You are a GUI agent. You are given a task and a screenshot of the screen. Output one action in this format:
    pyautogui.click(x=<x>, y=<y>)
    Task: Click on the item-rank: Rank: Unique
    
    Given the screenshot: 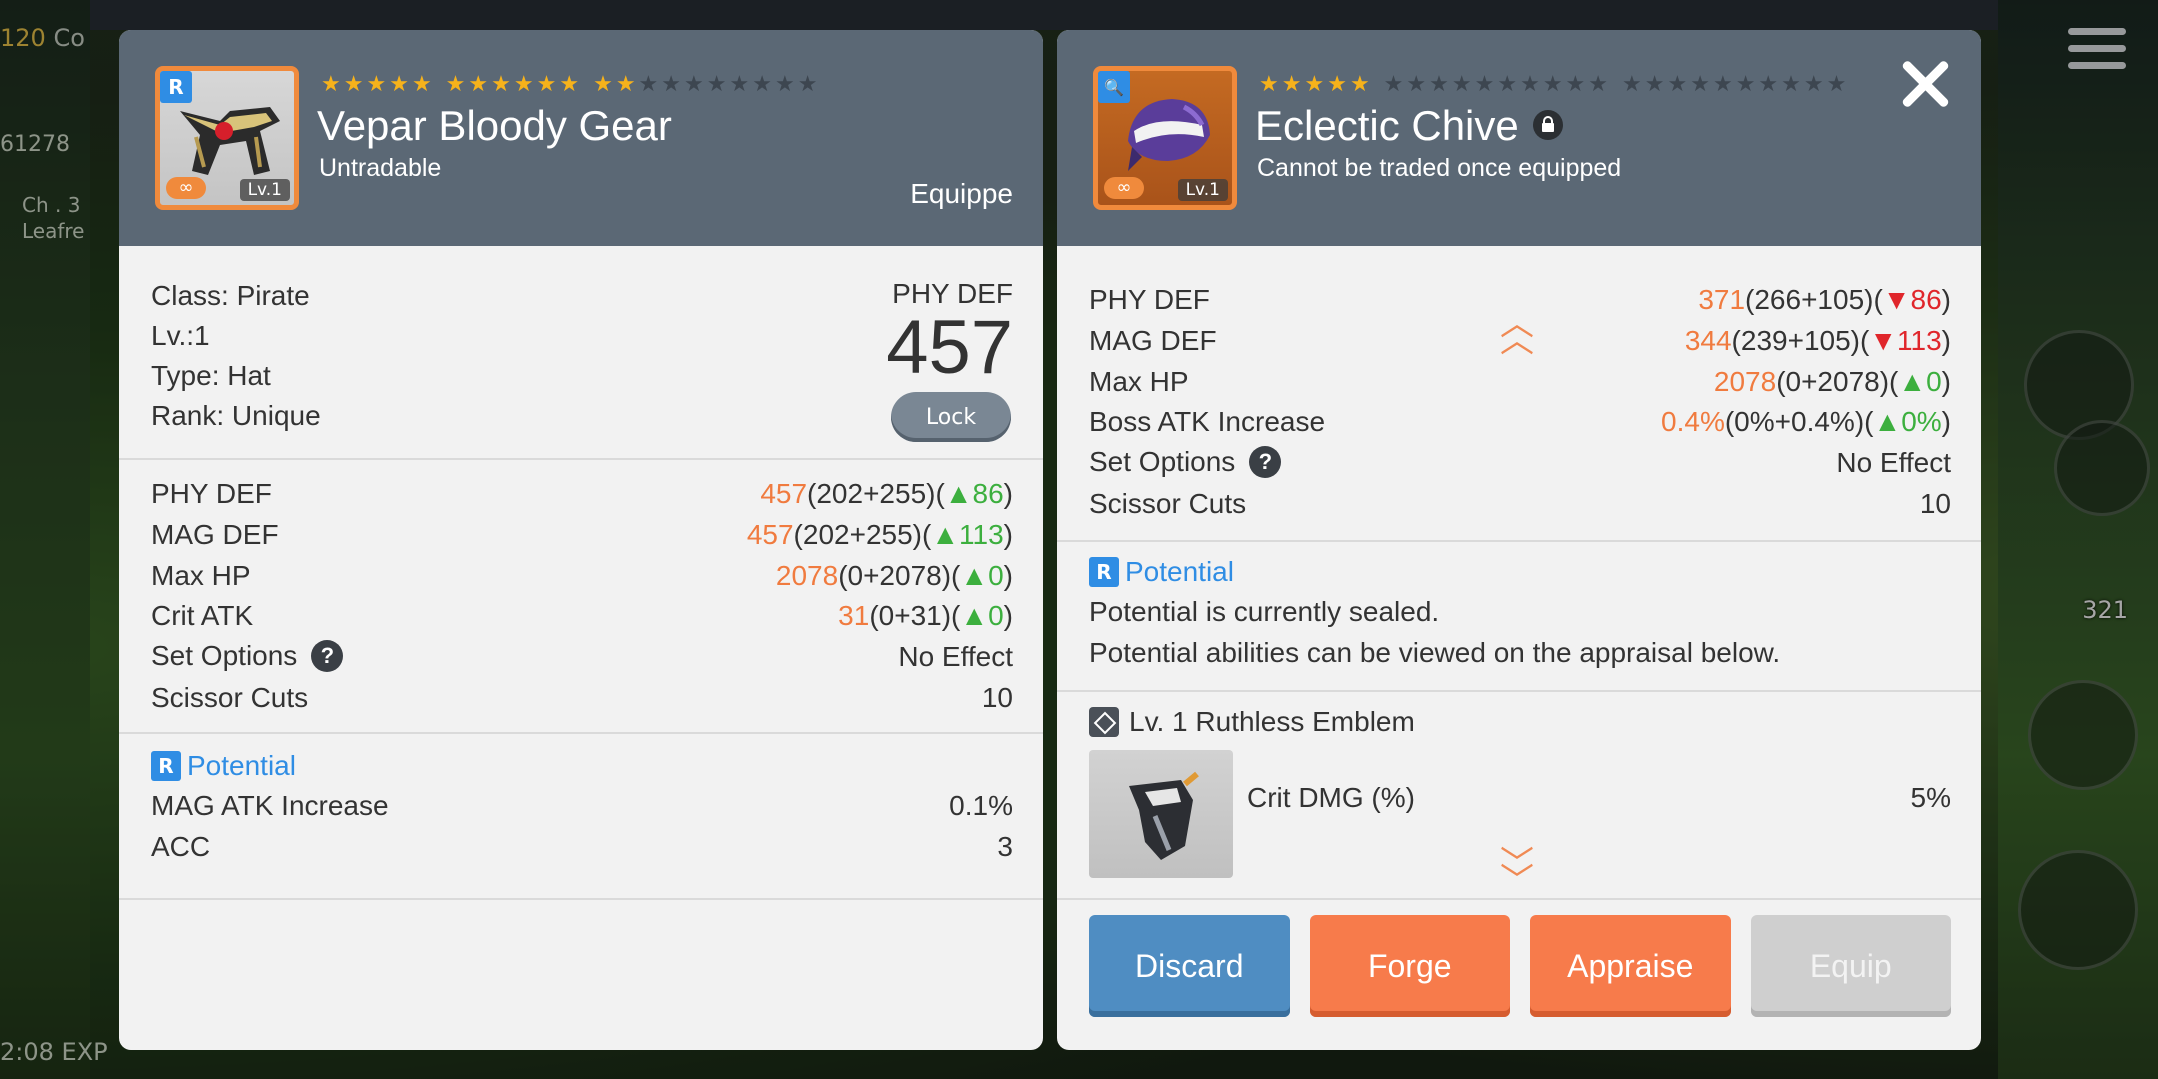 What is the action you would take?
    pyautogui.click(x=236, y=415)
    